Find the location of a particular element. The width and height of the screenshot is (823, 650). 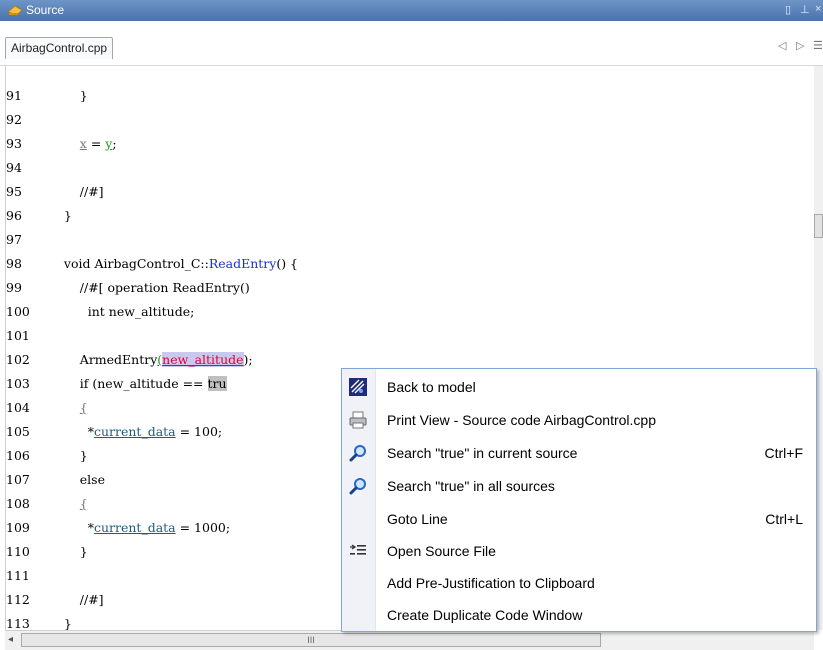

code-var-x: x is located at coordinates (83, 143).